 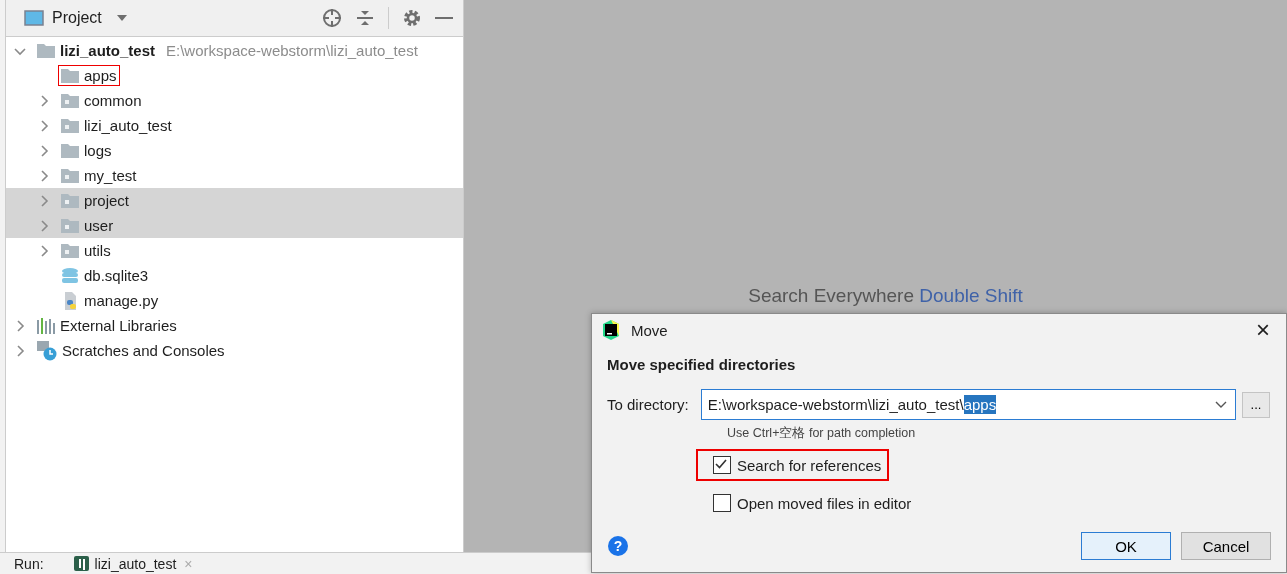 I want to click on run-tab: lizi_auto_test, so click(x=125, y=563).